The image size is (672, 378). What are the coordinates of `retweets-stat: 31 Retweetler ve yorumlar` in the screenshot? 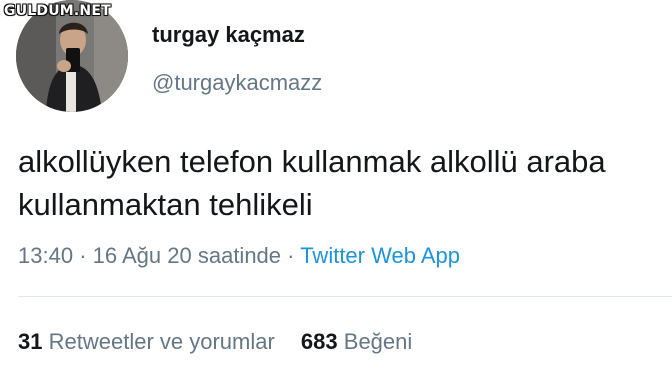 It's located at (146, 342).